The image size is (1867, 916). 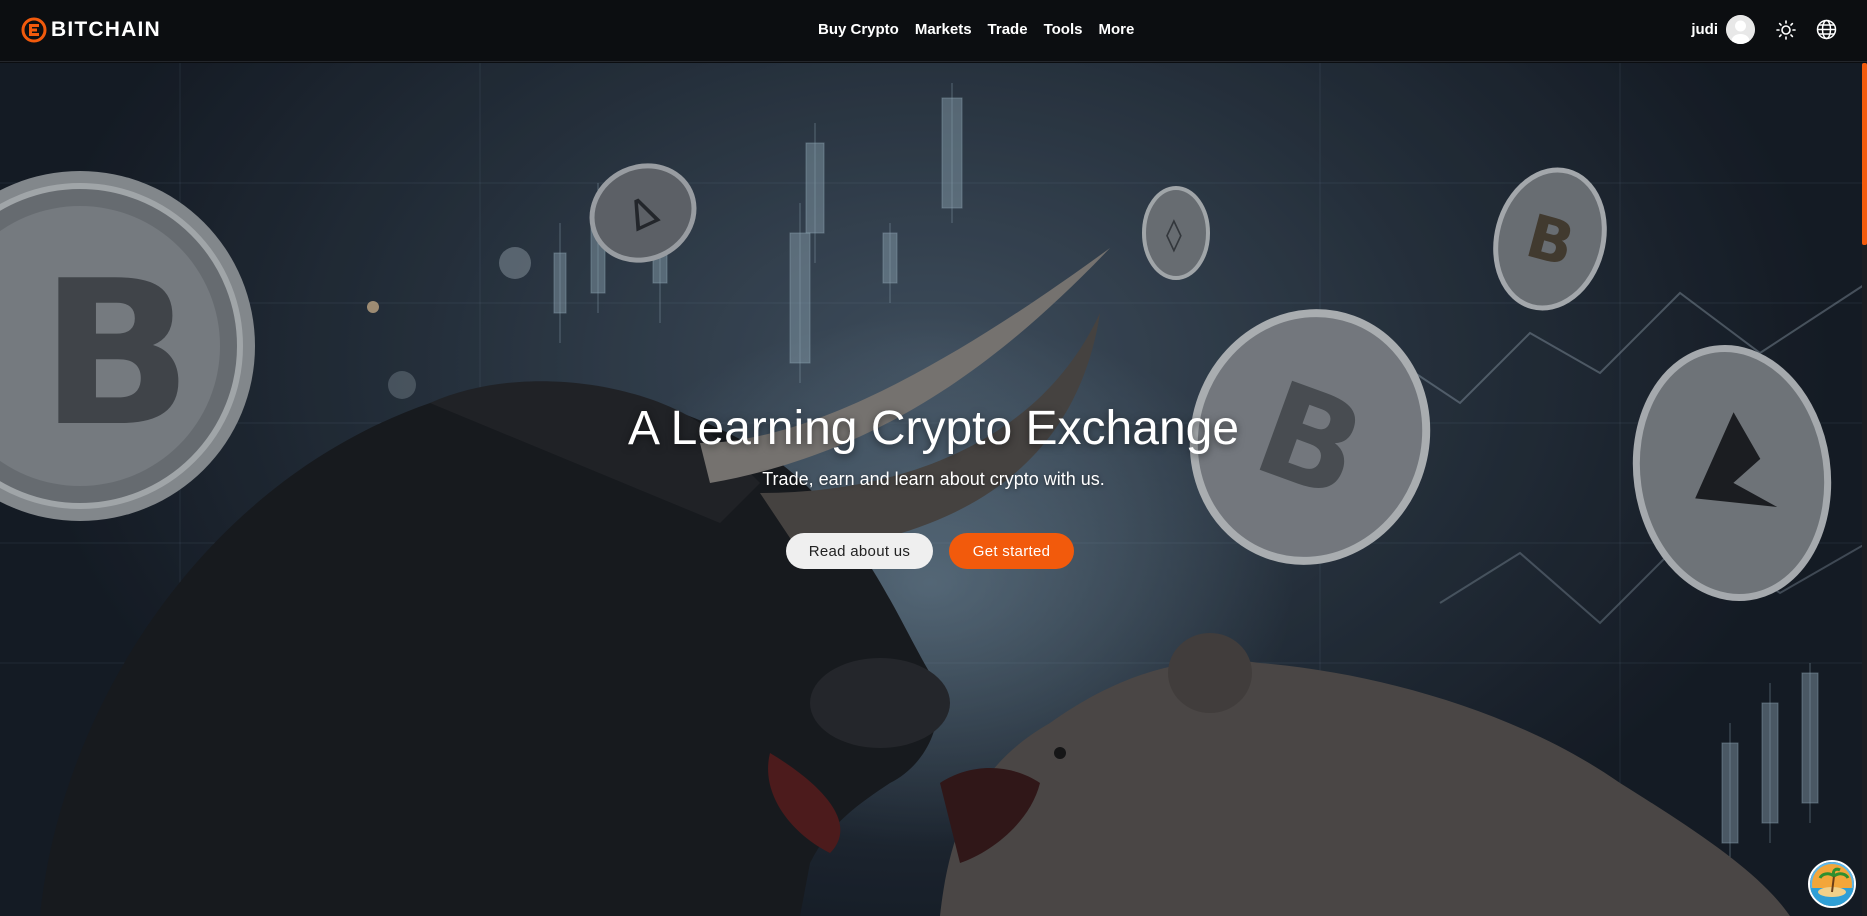 I want to click on brand-logo: BITCHAIN, so click(x=91, y=30).